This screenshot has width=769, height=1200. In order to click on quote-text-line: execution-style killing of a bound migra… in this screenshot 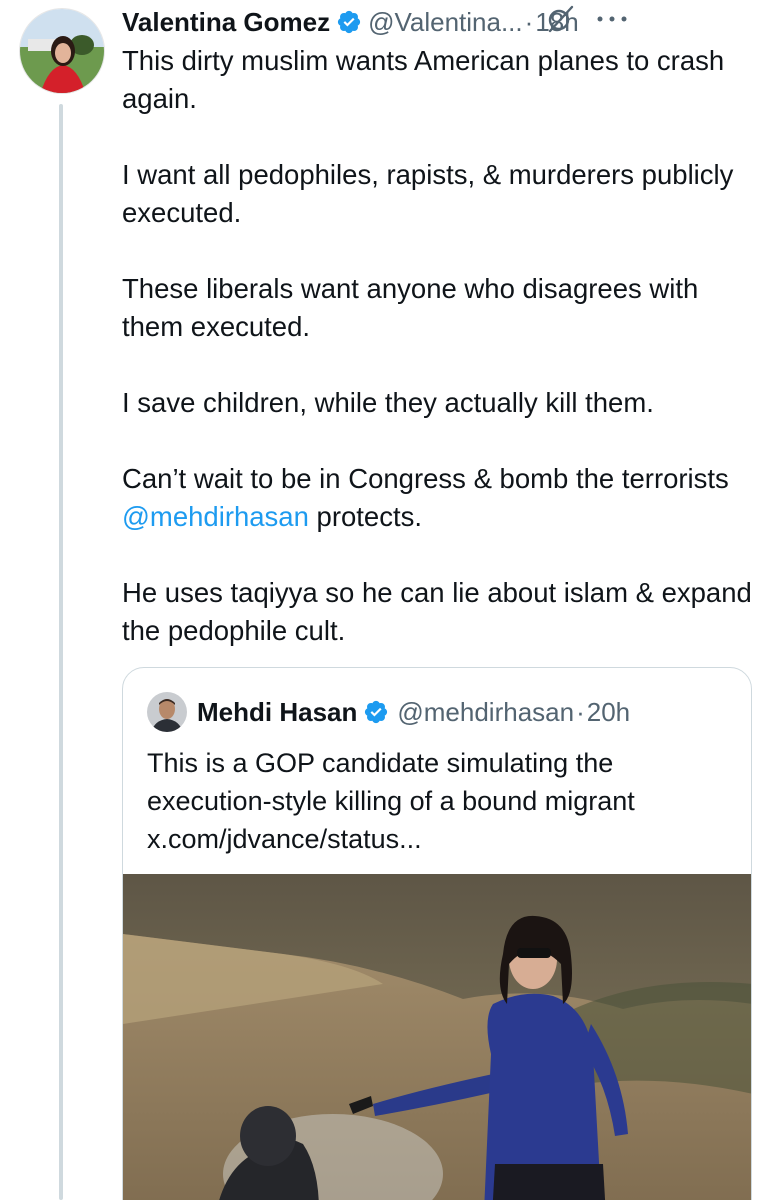, I will do `click(391, 801)`.